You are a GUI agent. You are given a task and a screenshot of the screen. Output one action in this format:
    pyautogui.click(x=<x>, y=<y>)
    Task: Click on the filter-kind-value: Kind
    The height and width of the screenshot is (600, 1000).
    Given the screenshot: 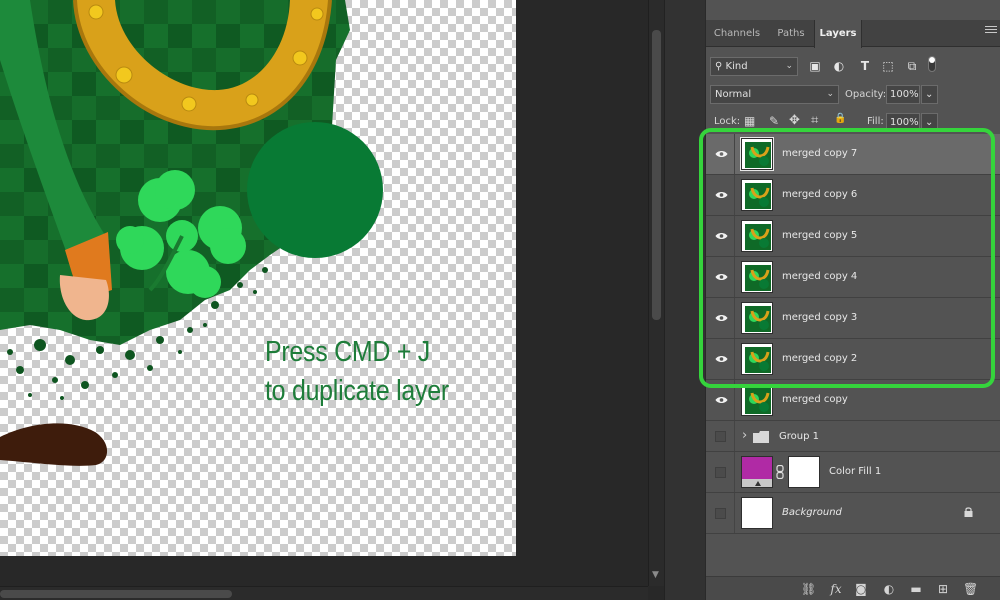 What is the action you would take?
    pyautogui.click(x=736, y=66)
    